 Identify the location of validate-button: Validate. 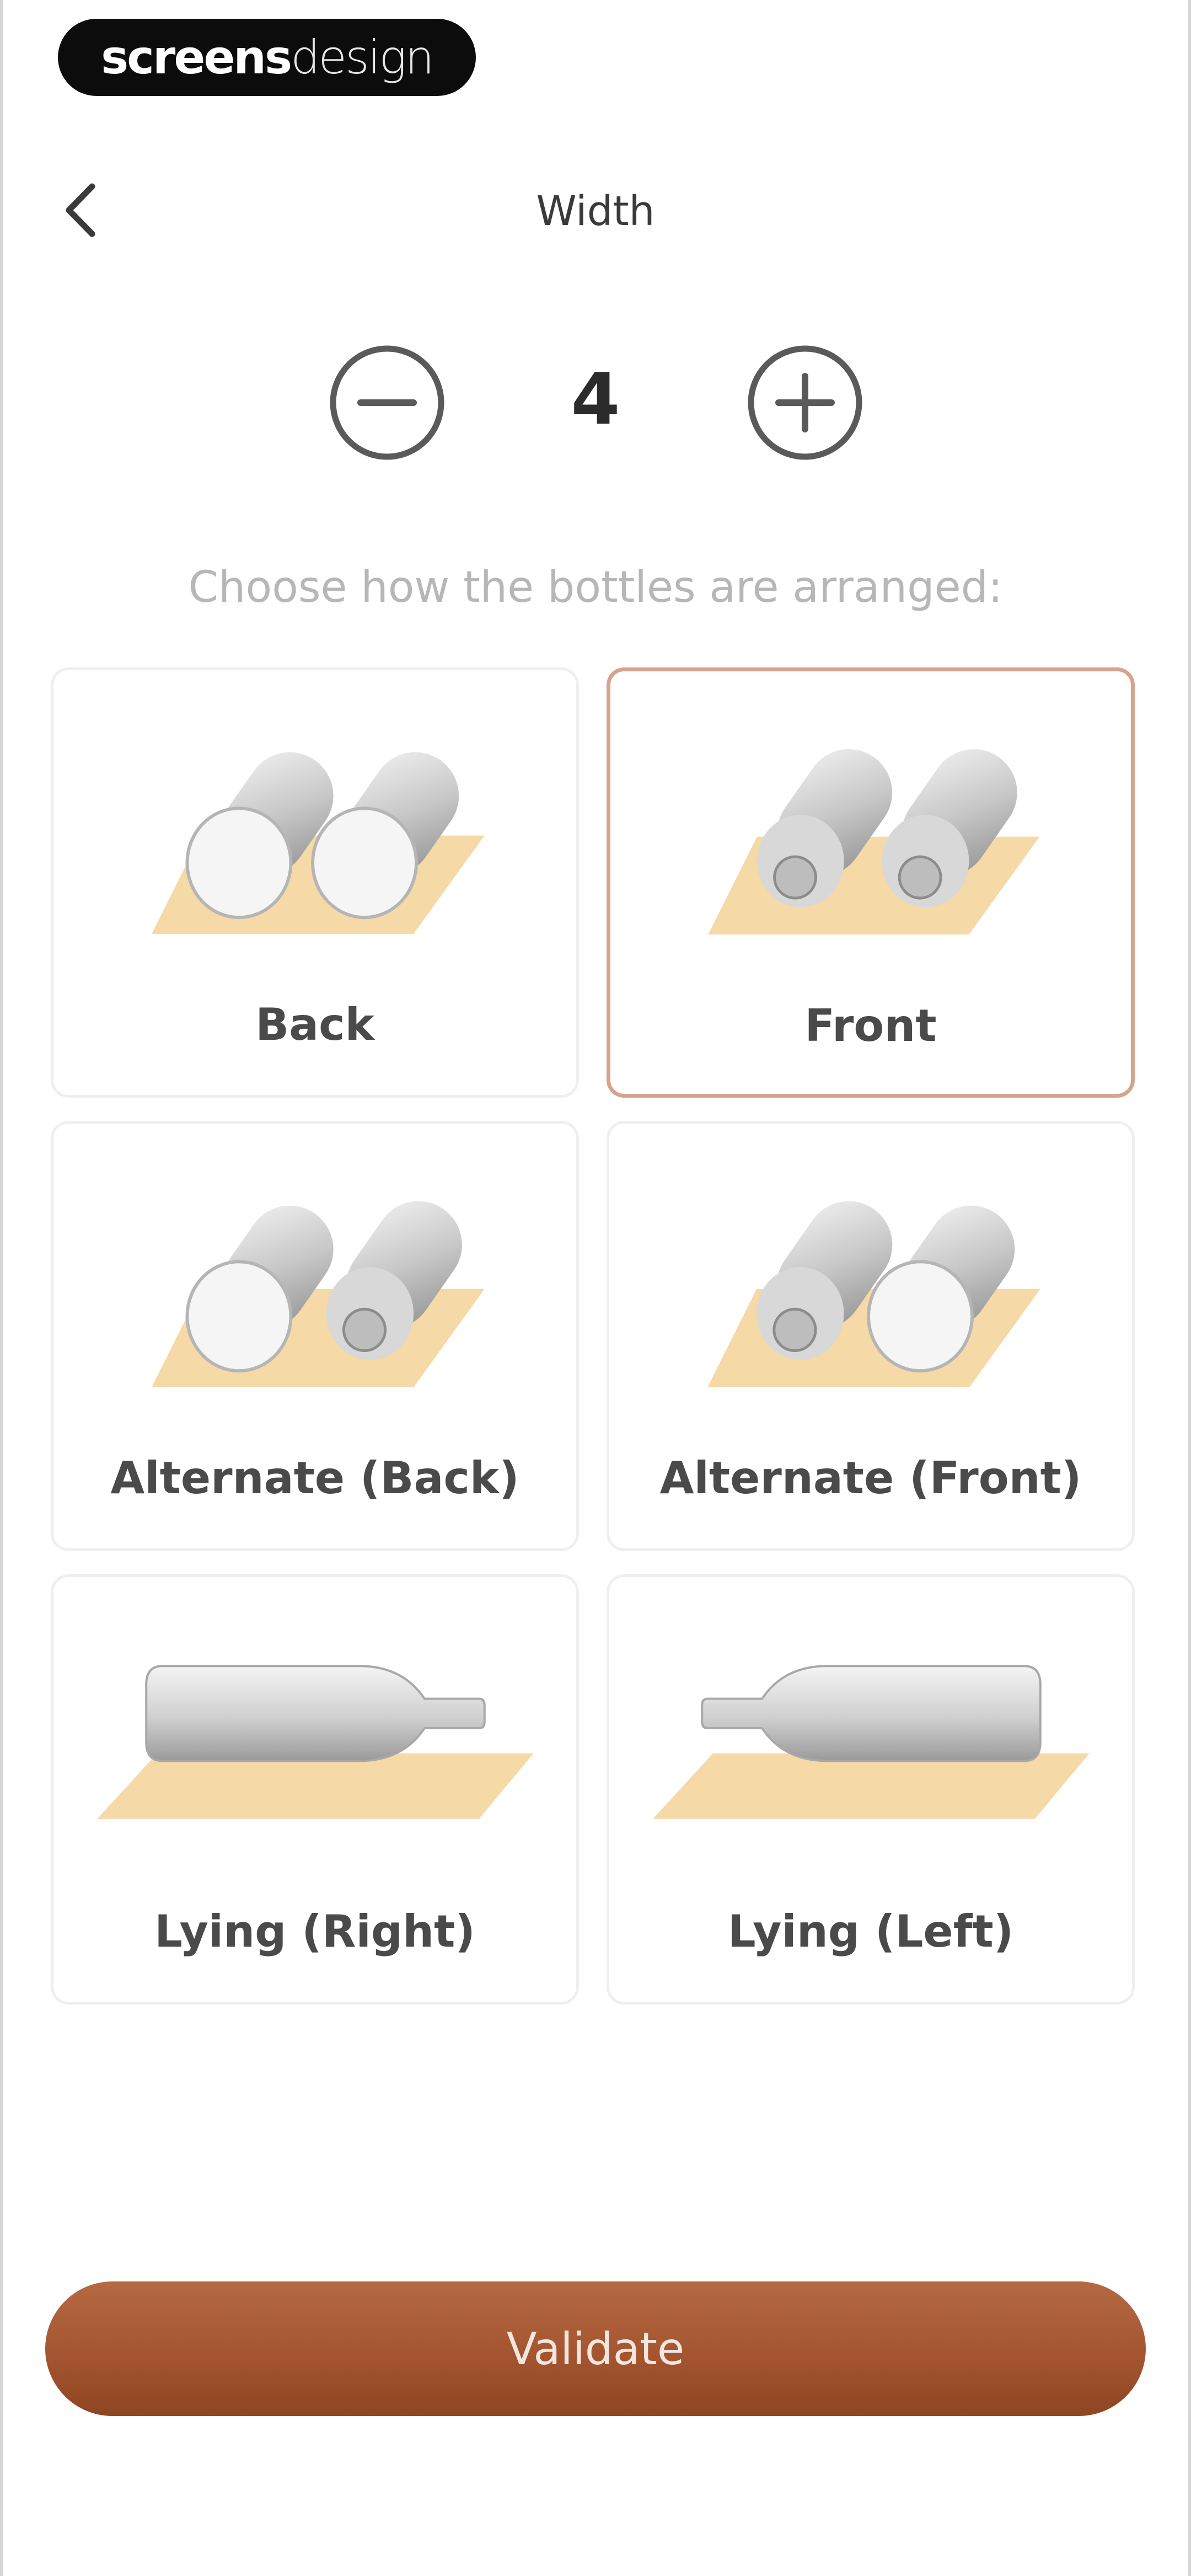
(595, 2348).